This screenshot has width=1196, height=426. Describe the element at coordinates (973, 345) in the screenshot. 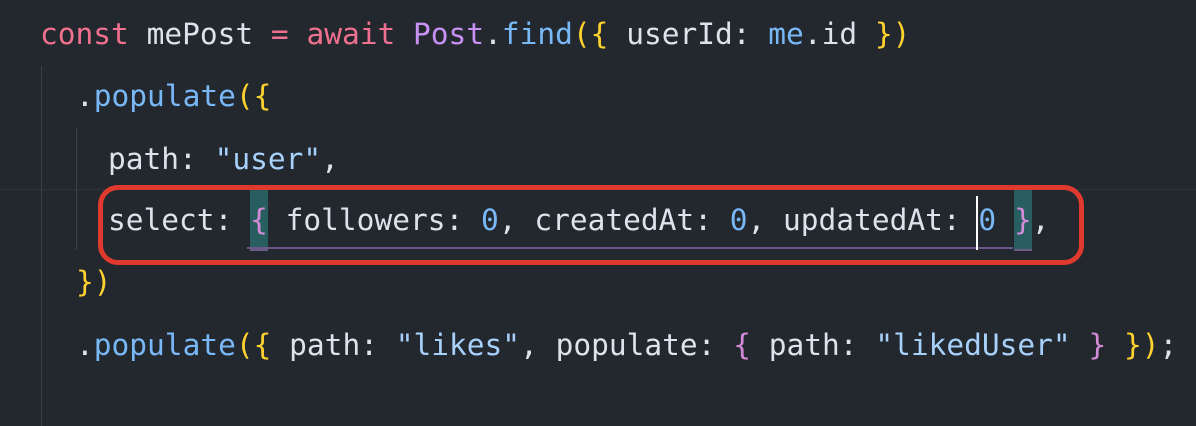

I see `string-likeduser: "likedUser"` at that location.